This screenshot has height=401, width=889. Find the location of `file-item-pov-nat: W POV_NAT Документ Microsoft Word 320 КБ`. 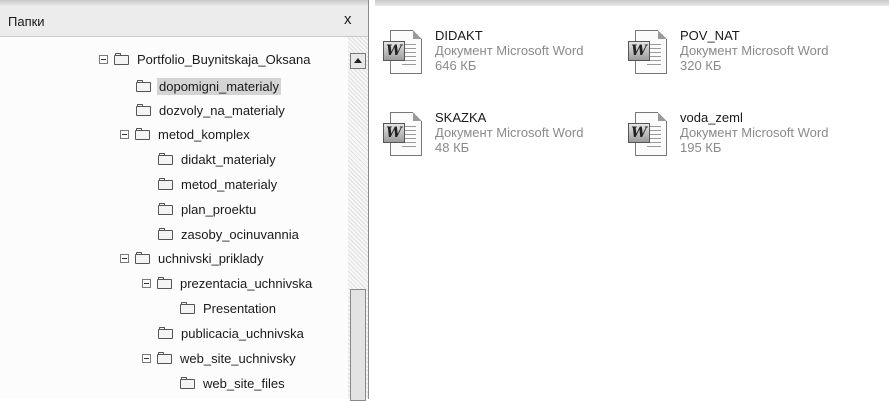

file-item-pov-nat: W POV_NAT Документ Microsoft Word 320 КБ is located at coordinates (748, 58).